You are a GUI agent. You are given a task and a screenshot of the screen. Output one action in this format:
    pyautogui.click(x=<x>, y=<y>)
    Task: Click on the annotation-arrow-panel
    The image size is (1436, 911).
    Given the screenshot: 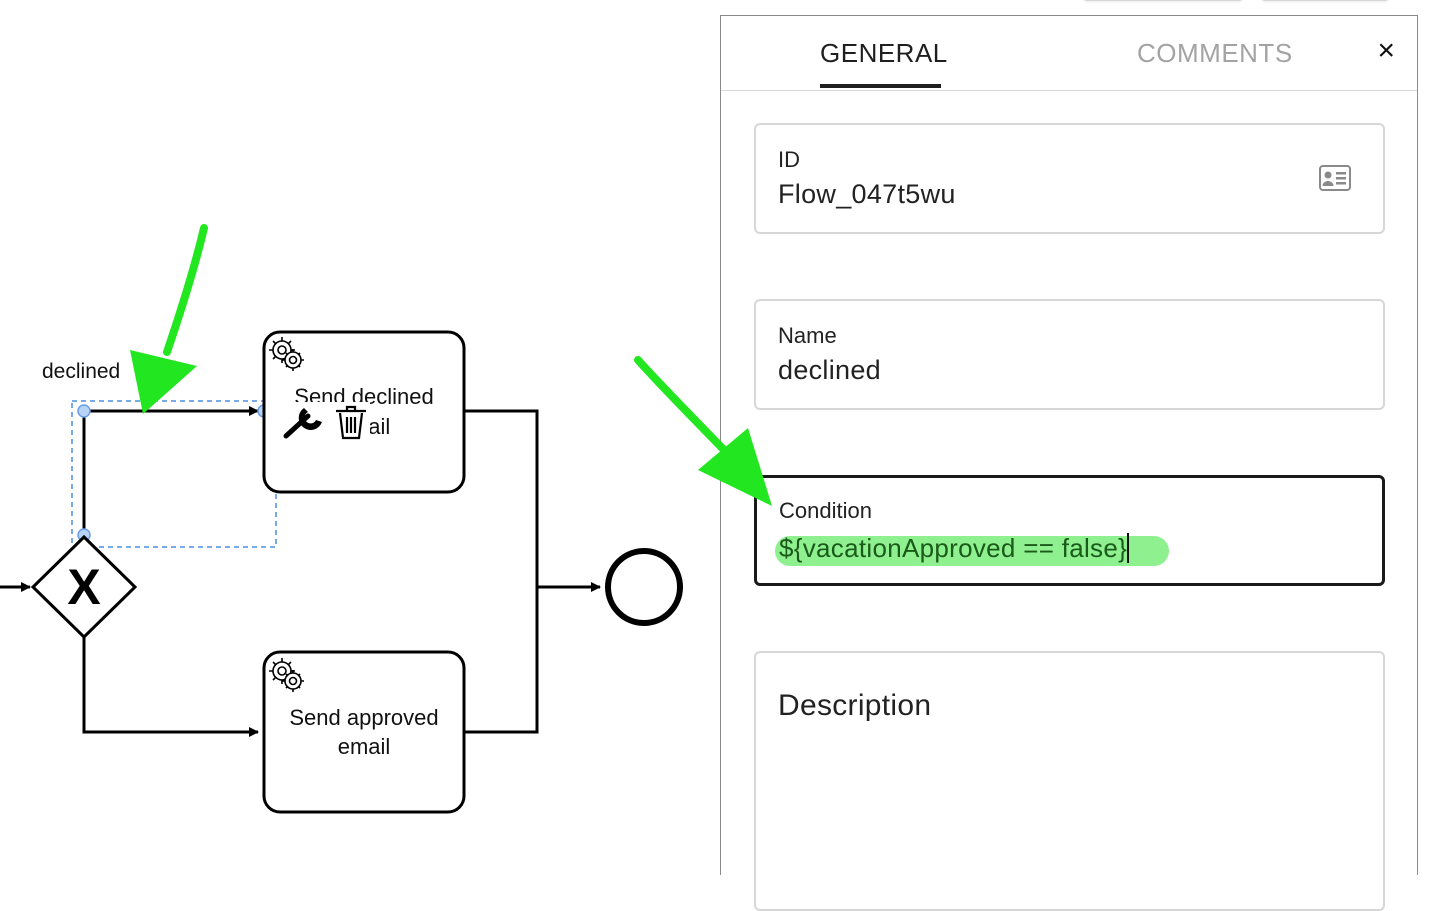 What is the action you would take?
    pyautogui.click(x=703, y=431)
    